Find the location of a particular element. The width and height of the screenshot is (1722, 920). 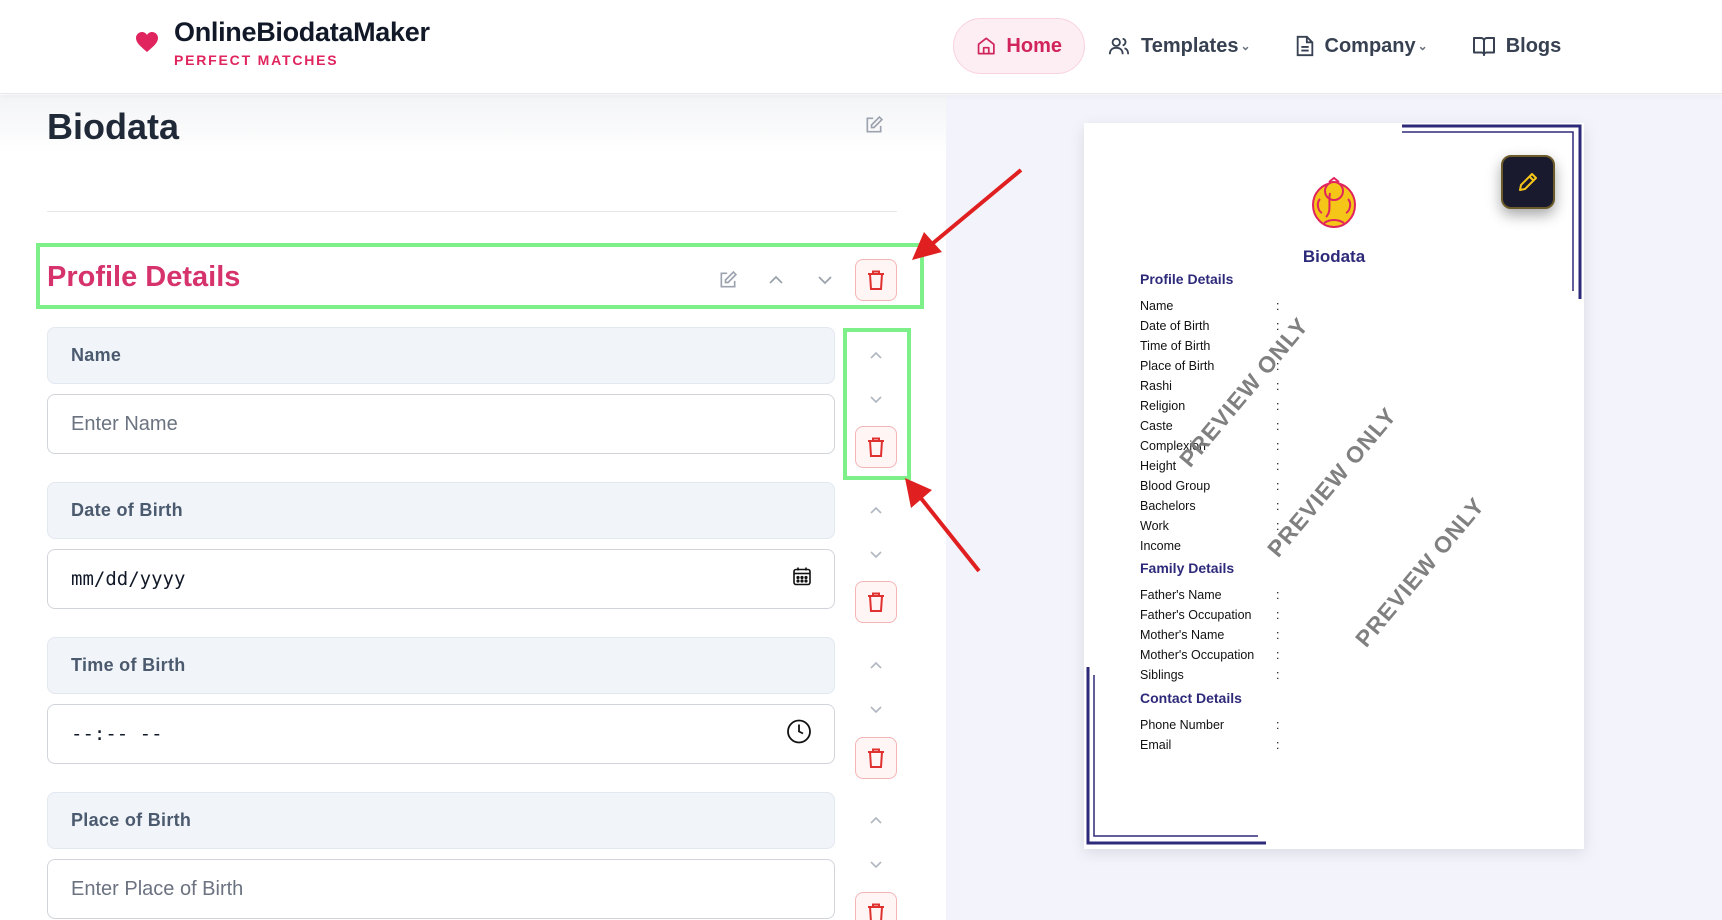

preview-row: Phone Number: is located at coordinates (1213, 725).